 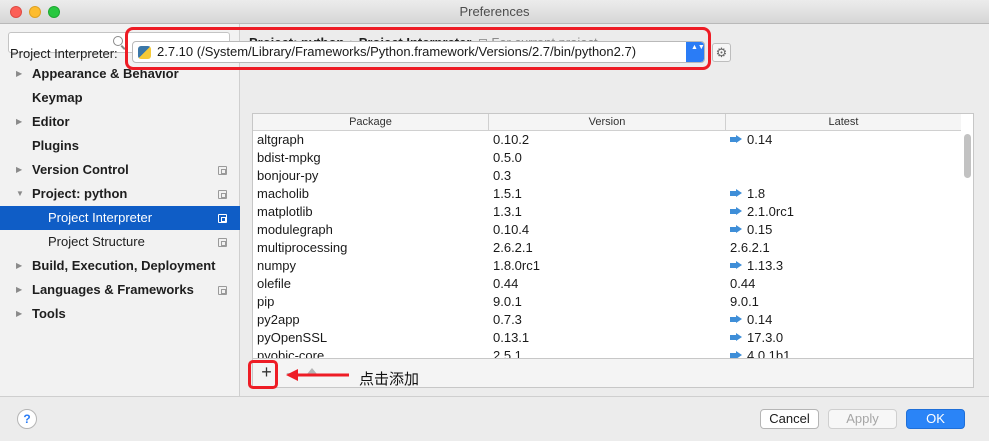 I want to click on sidebar-item-build-execution-deployment: ▶ Build, Execution, Deployment, so click(x=120, y=266).